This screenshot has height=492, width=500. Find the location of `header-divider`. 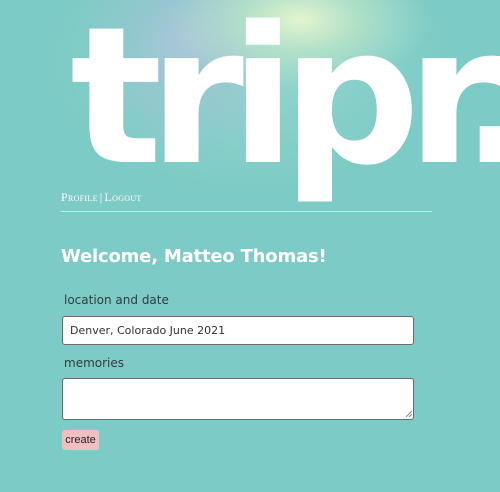

header-divider is located at coordinates (246, 211).